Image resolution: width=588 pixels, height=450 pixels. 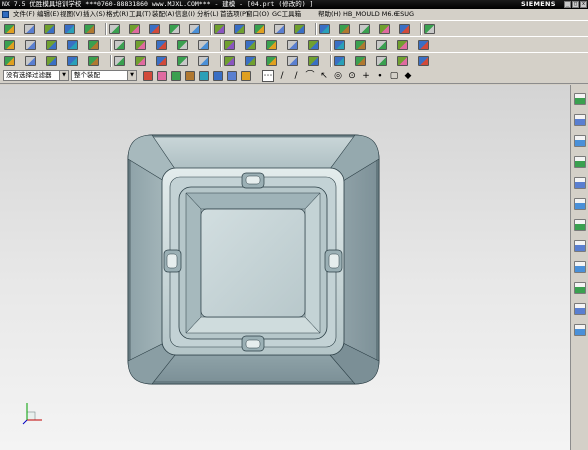 What do you see at coordinates (140, 45) in the screenshot?
I see `pad-icon` at bounding box center [140, 45].